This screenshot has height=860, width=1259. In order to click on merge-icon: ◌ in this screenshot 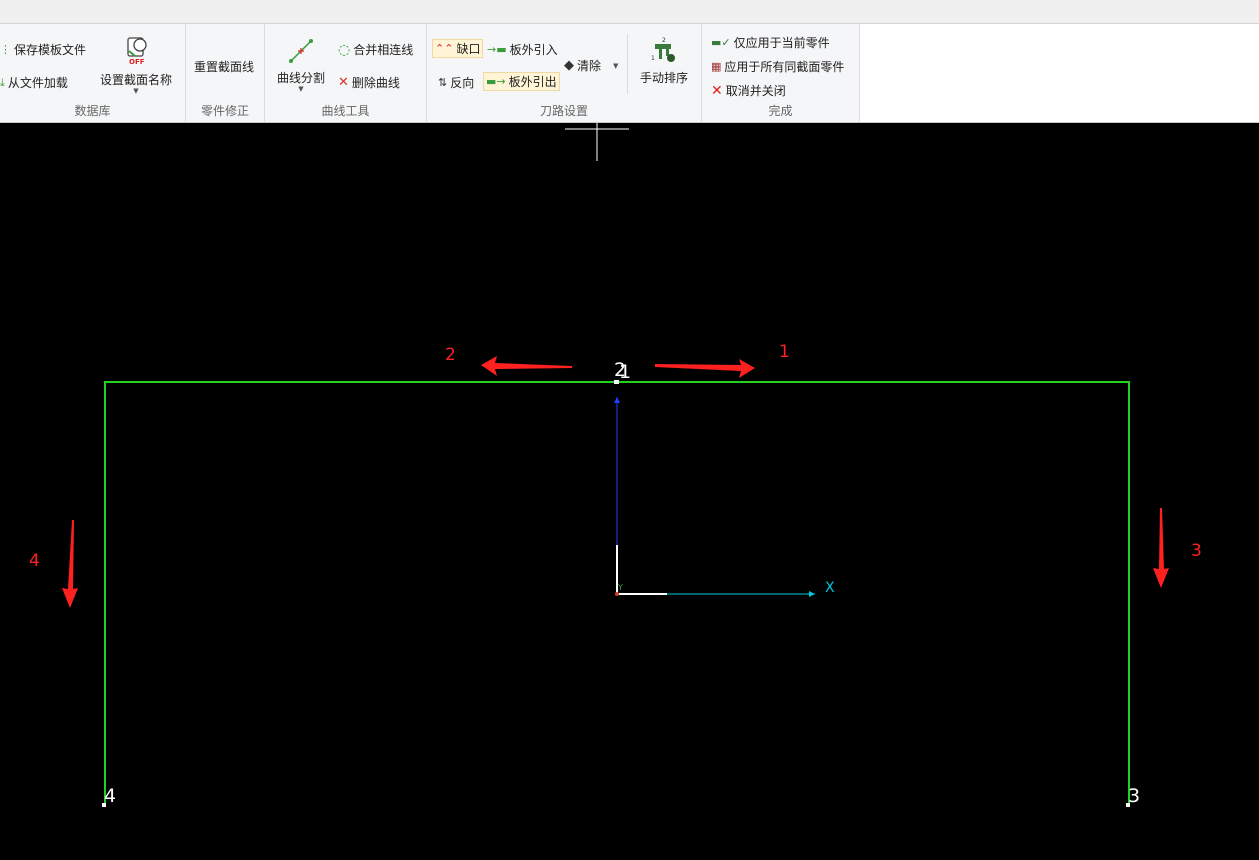, I will do `click(344, 49)`.